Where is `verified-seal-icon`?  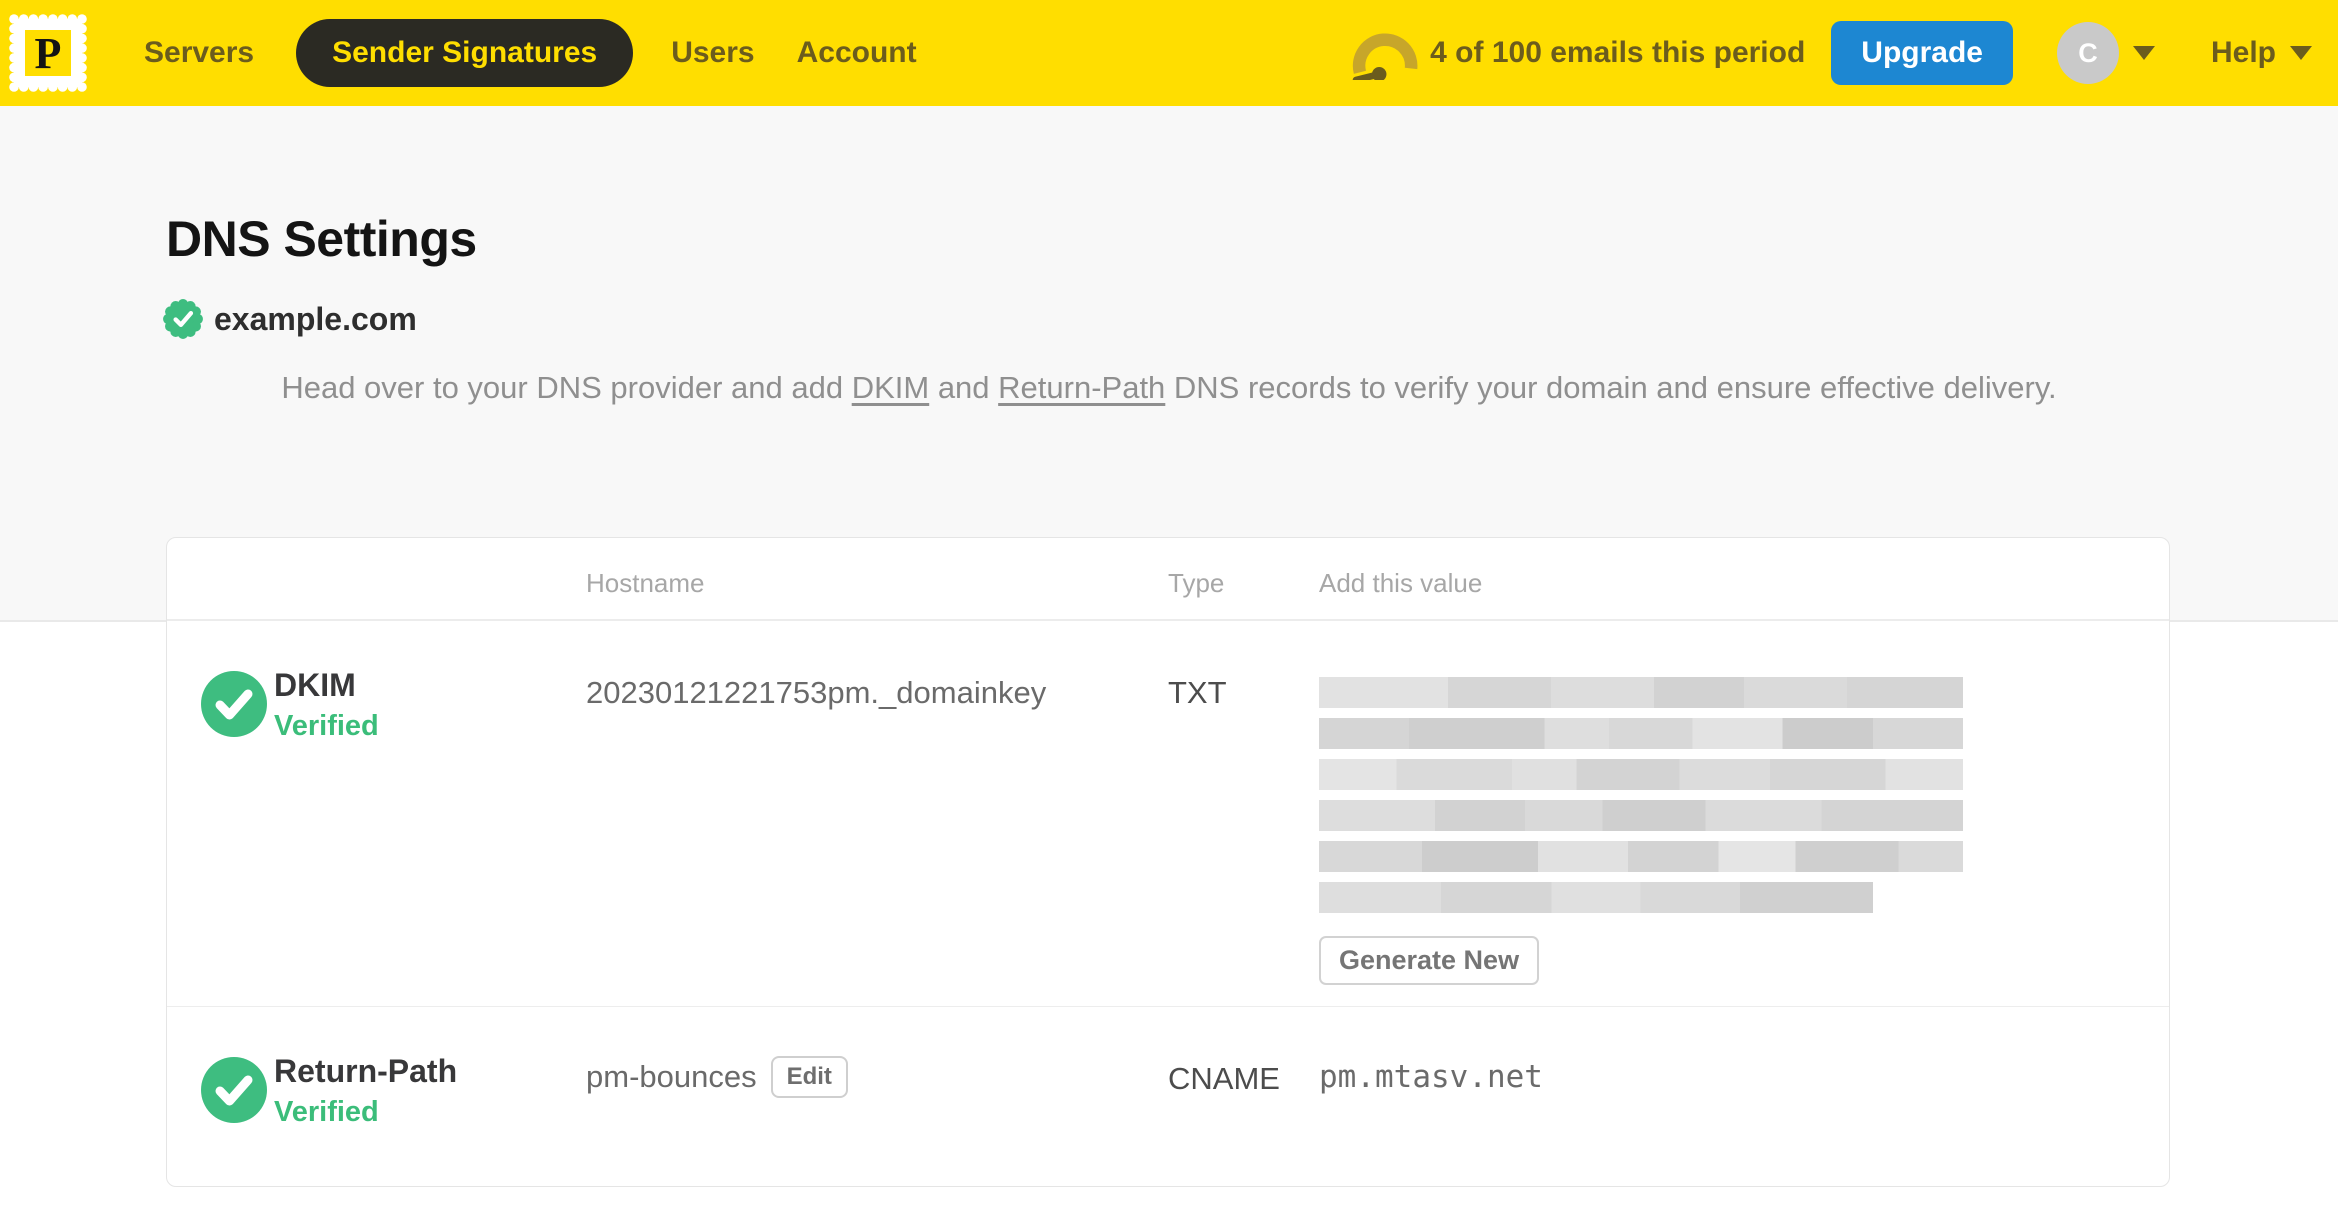 verified-seal-icon is located at coordinates (183, 319).